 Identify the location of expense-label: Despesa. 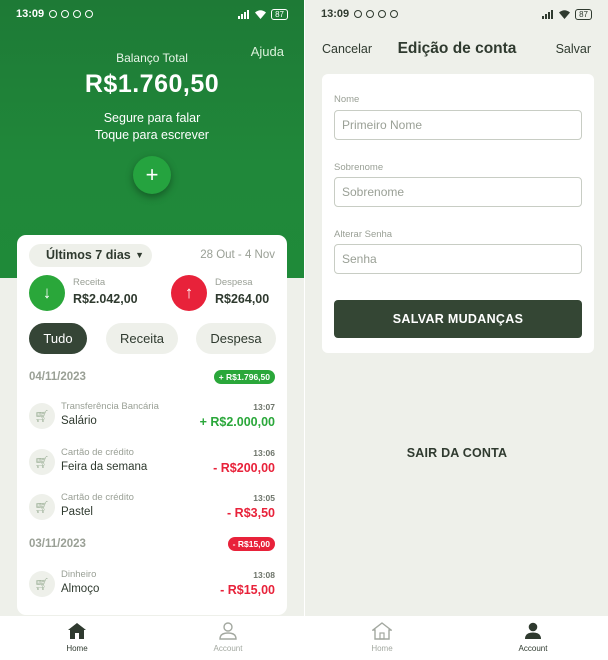
(234, 282).